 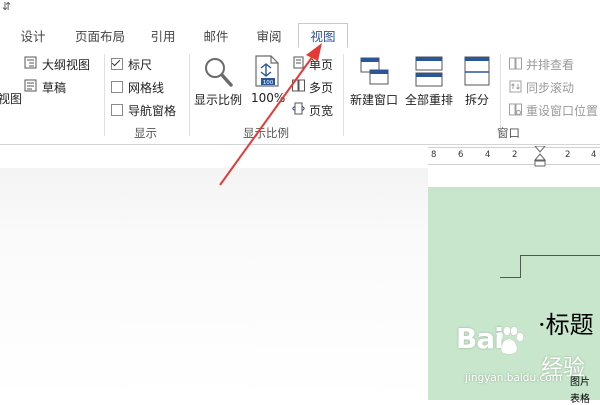 I want to click on annotation-arrow-icon, so click(x=270, y=114).